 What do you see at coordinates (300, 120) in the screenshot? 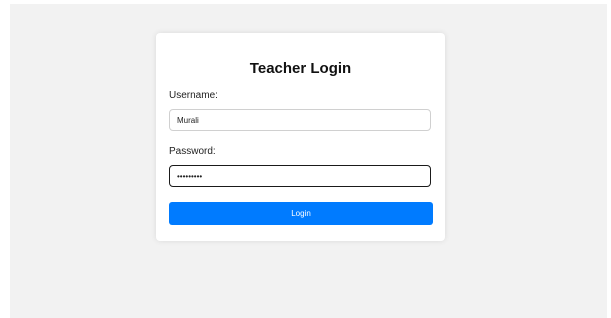
I see `username-input` at bounding box center [300, 120].